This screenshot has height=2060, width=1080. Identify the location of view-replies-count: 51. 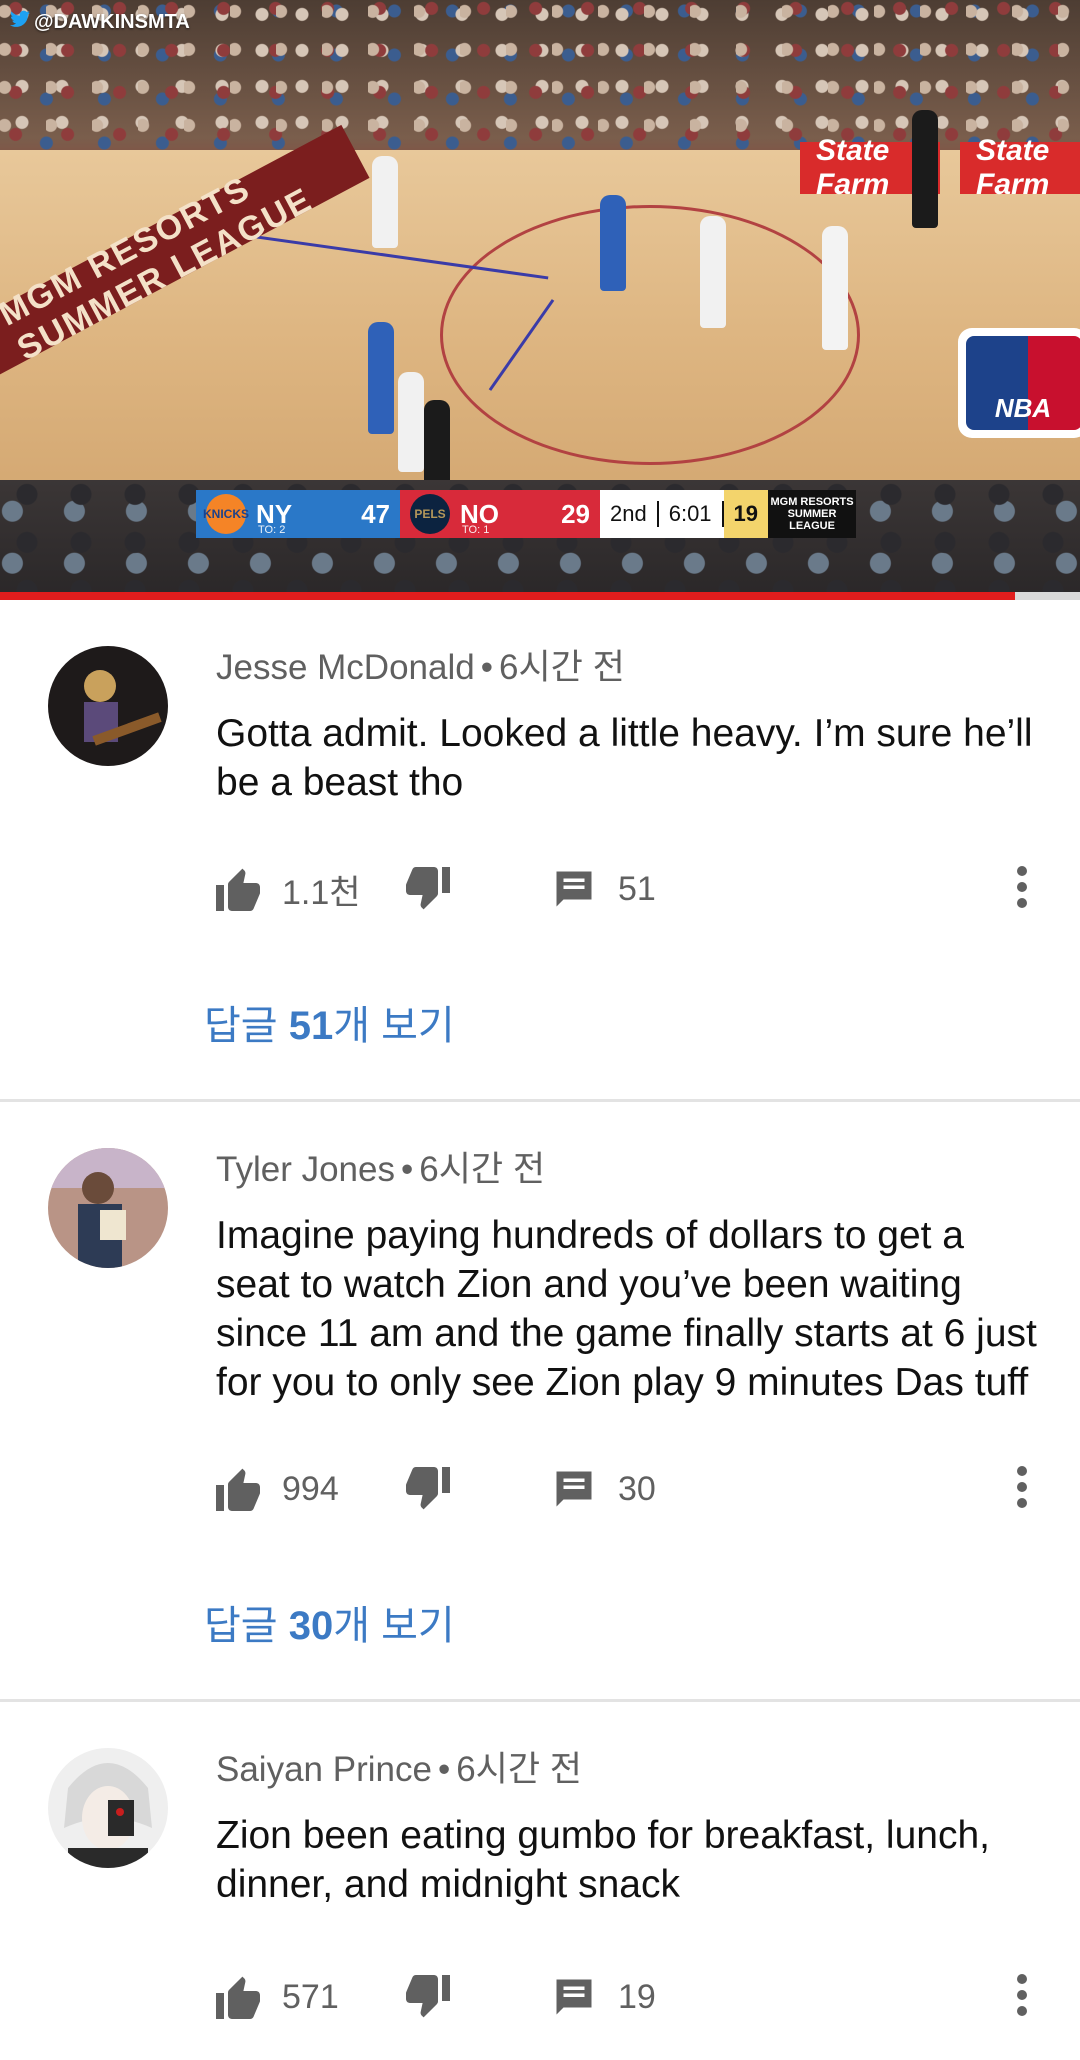
(311, 1026).